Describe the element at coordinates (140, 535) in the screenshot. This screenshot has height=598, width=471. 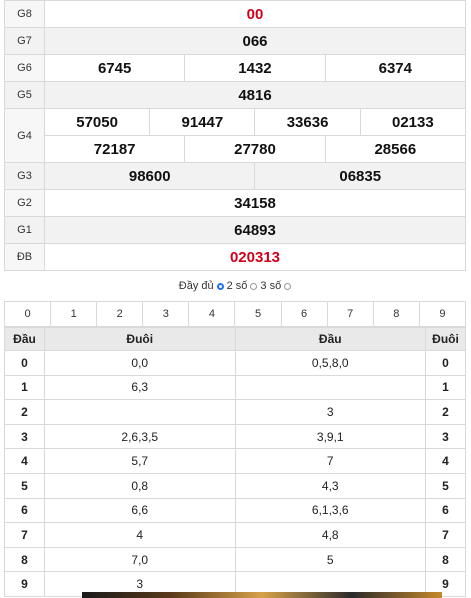
I see `loto-tails: 4` at that location.